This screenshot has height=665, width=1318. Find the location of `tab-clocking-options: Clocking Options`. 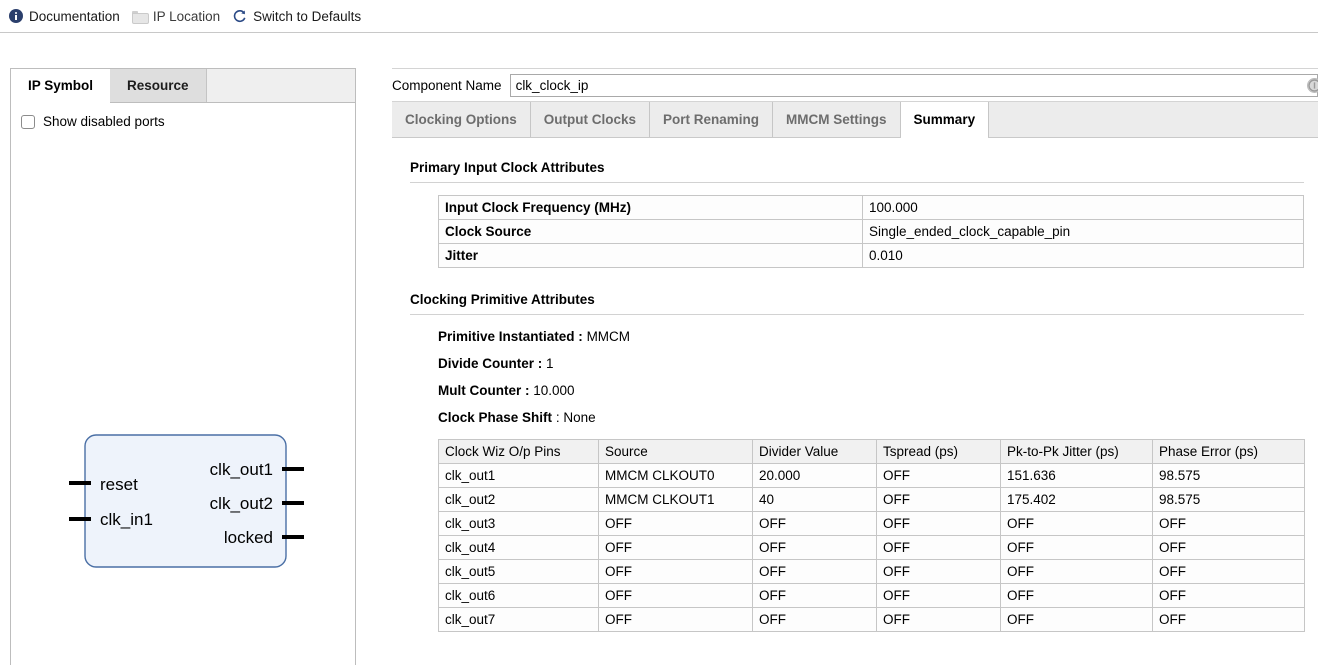

tab-clocking-options: Clocking Options is located at coordinates (461, 119).